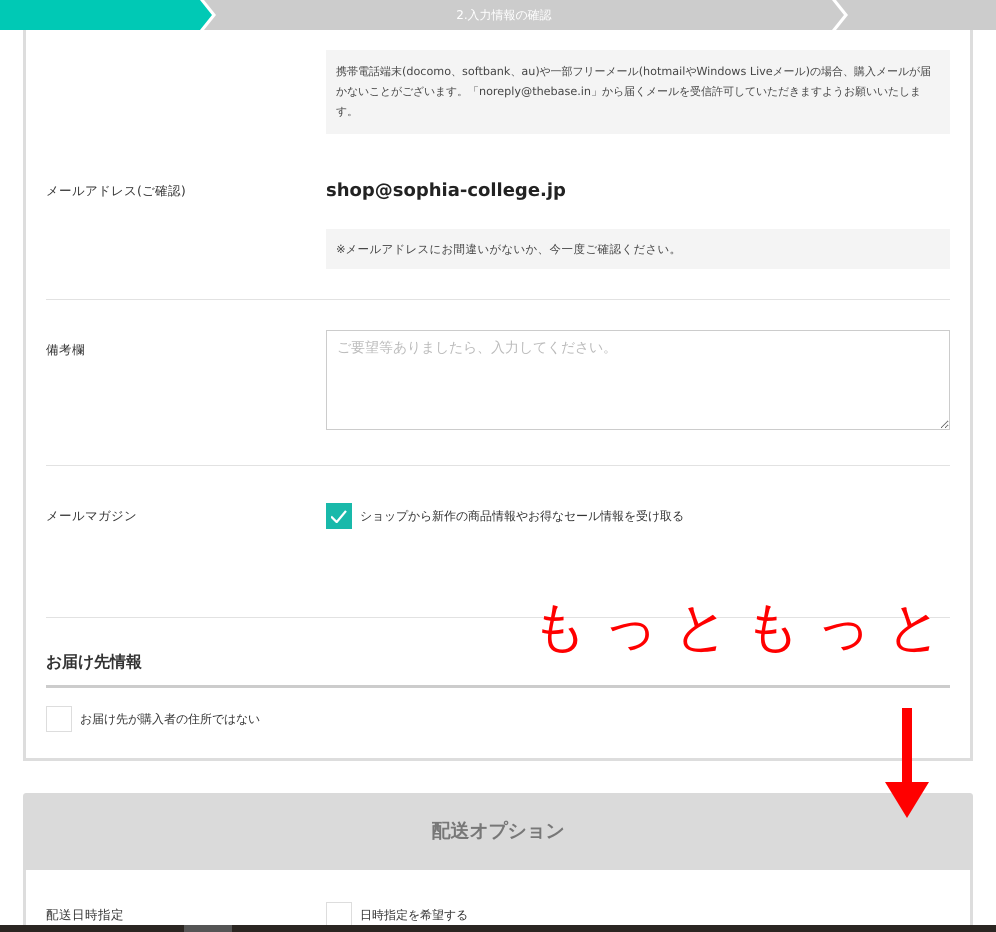 The height and width of the screenshot is (932, 996). Describe the element at coordinates (907, 763) in the screenshot. I see `arrow-icon` at that location.